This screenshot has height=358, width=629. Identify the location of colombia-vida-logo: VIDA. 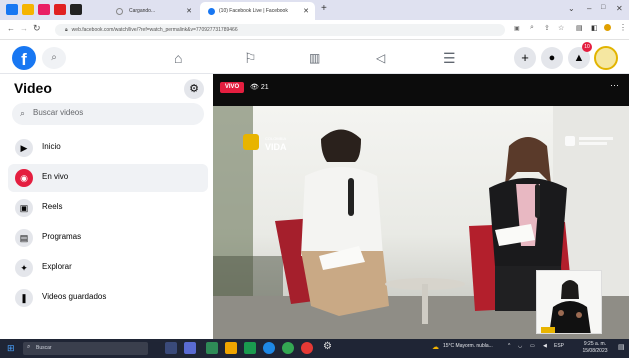
(276, 147).